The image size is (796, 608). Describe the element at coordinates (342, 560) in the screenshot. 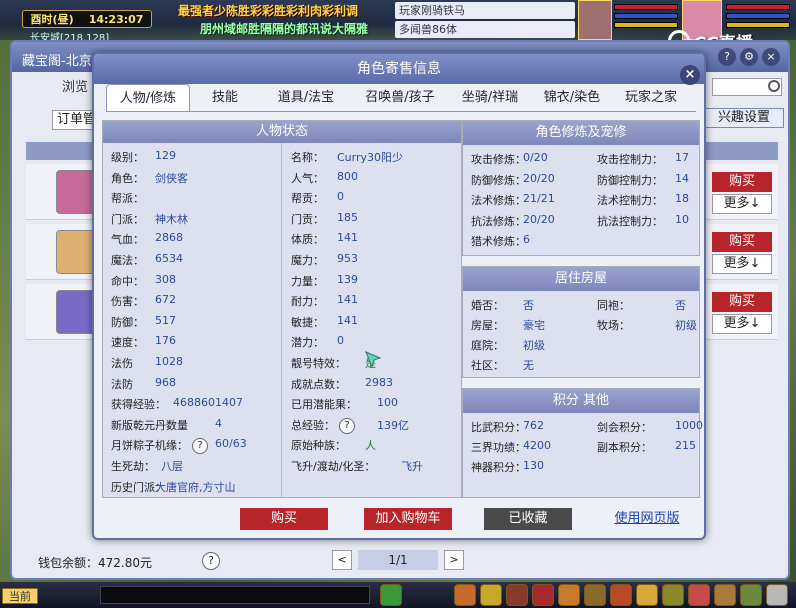

I see `prev-page-button: <` at that location.